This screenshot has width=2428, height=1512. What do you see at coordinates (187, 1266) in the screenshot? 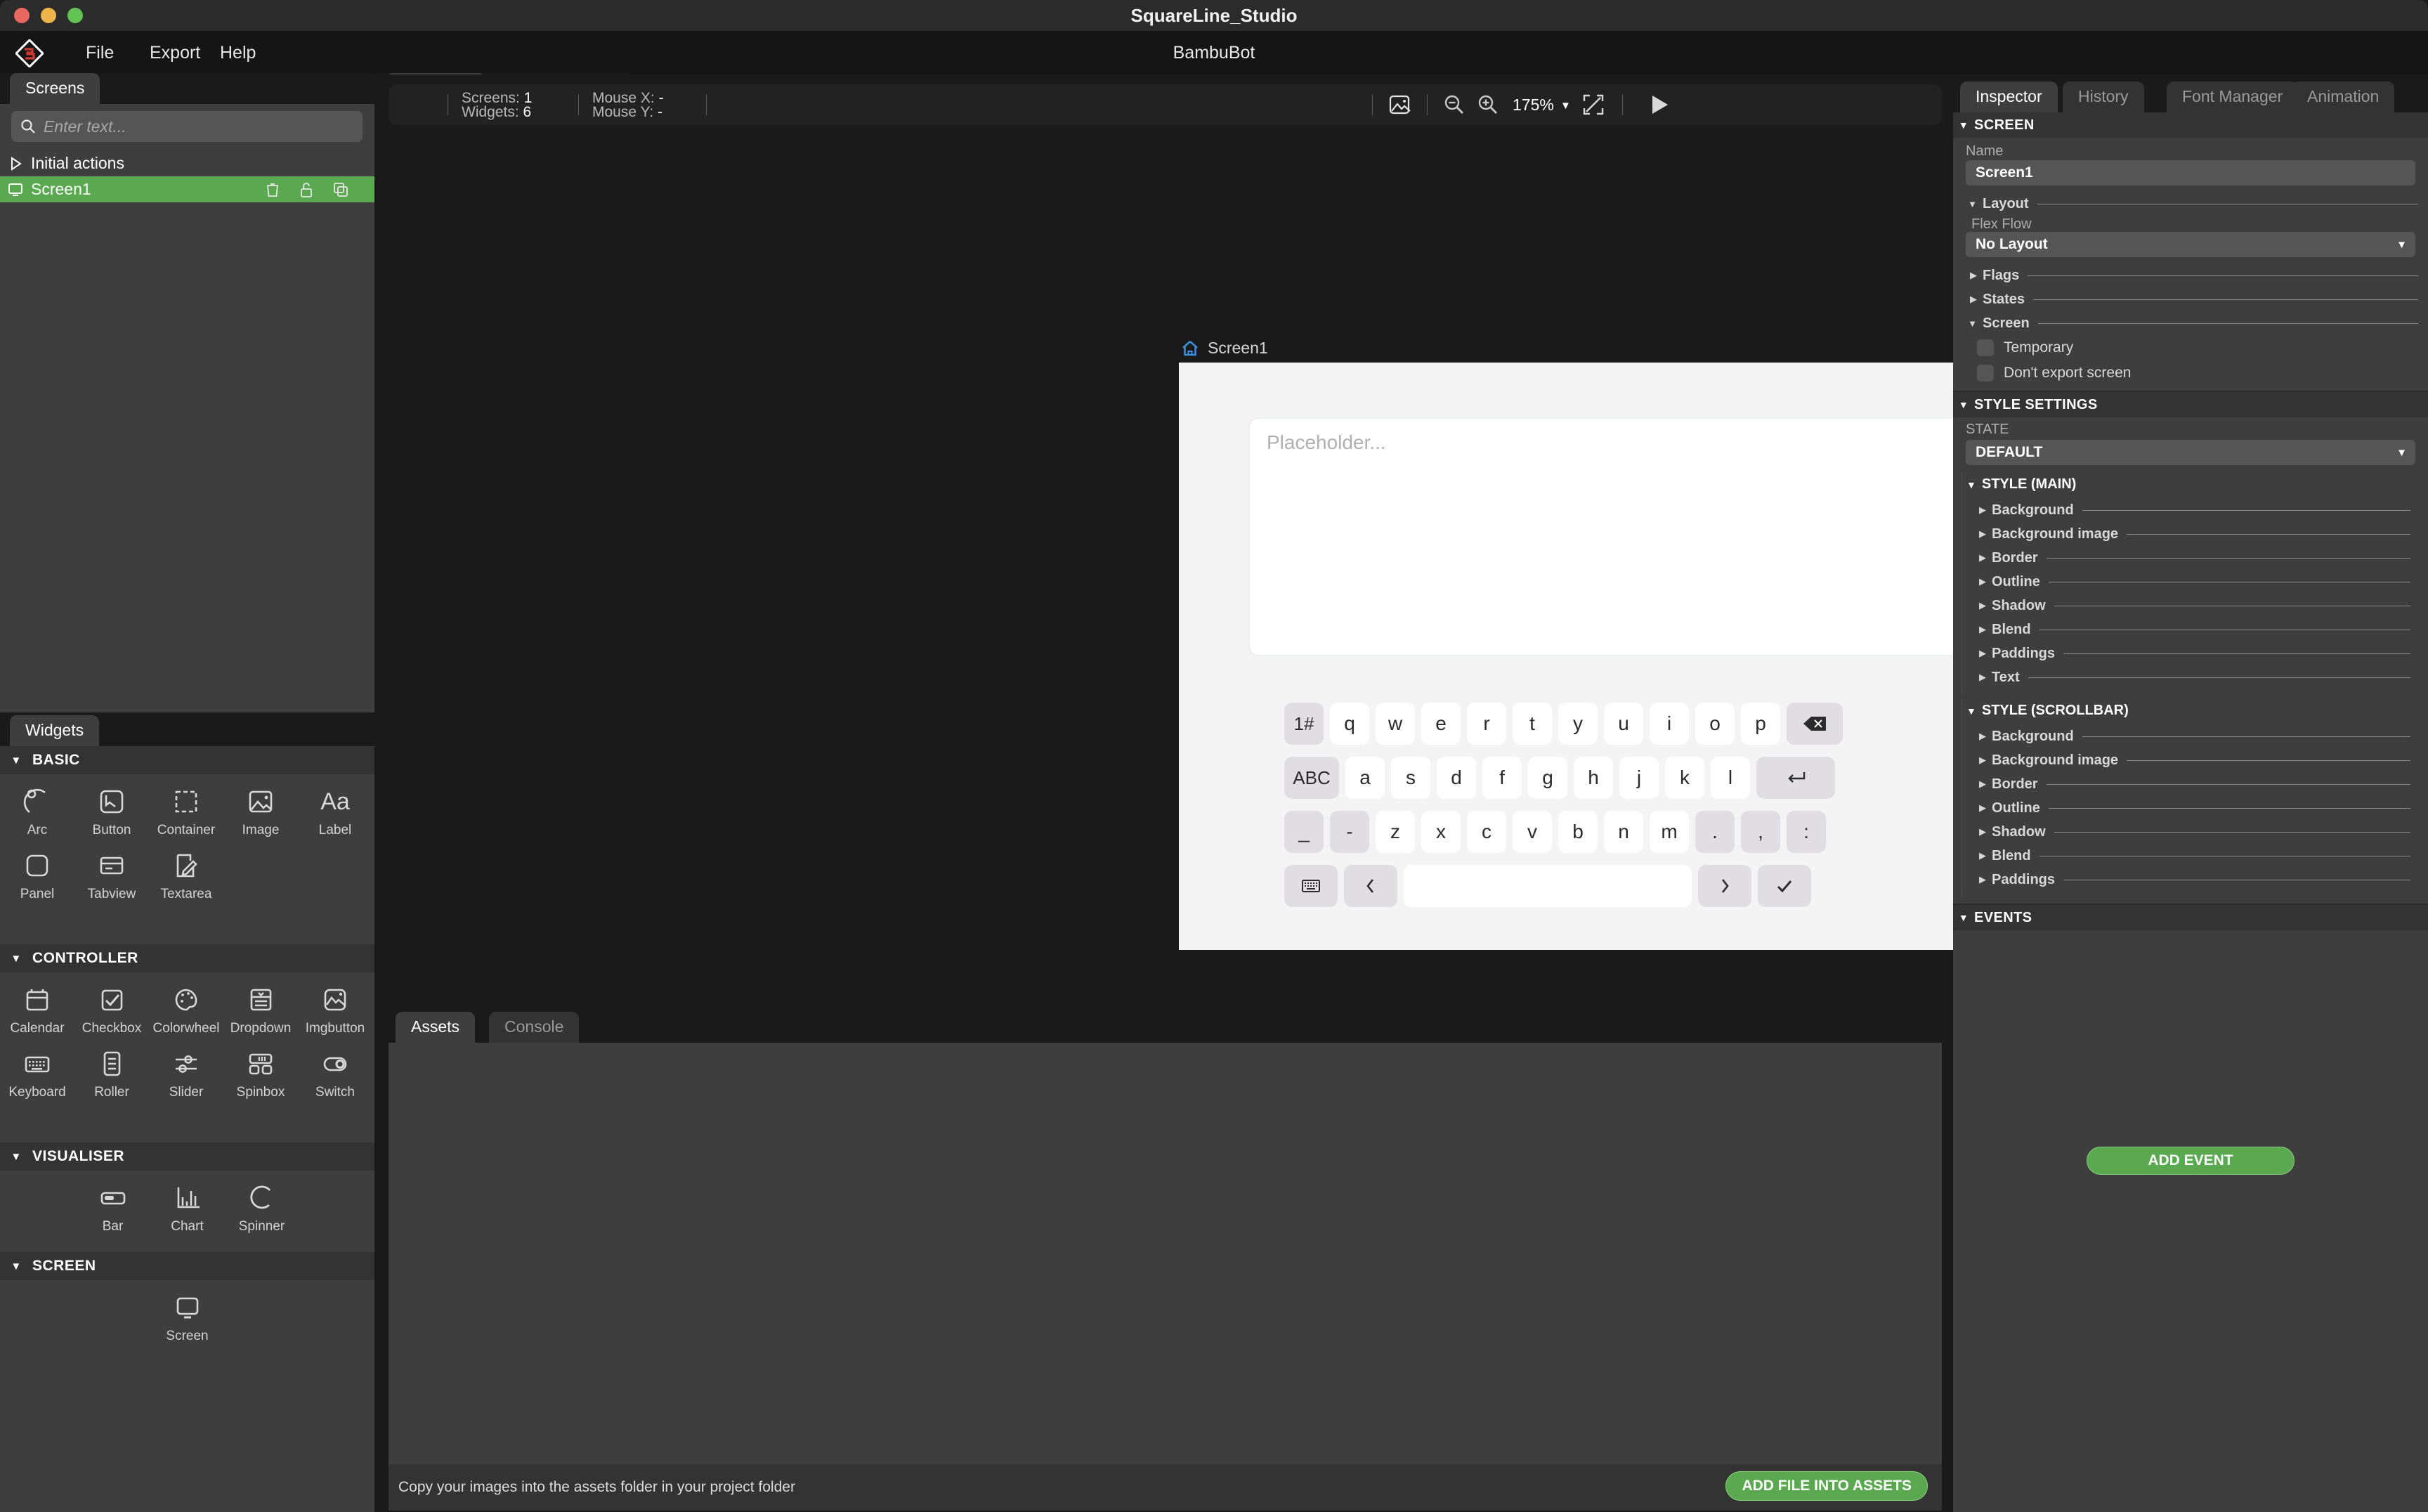
I see `widget-section-screen: ▼ SCREEN` at bounding box center [187, 1266].